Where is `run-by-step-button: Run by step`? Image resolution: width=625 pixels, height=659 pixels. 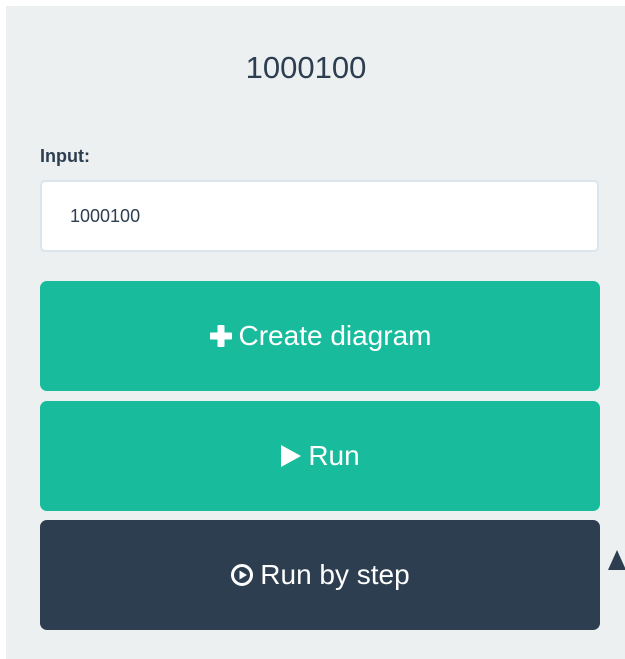
run-by-step-button: Run by step is located at coordinates (320, 575).